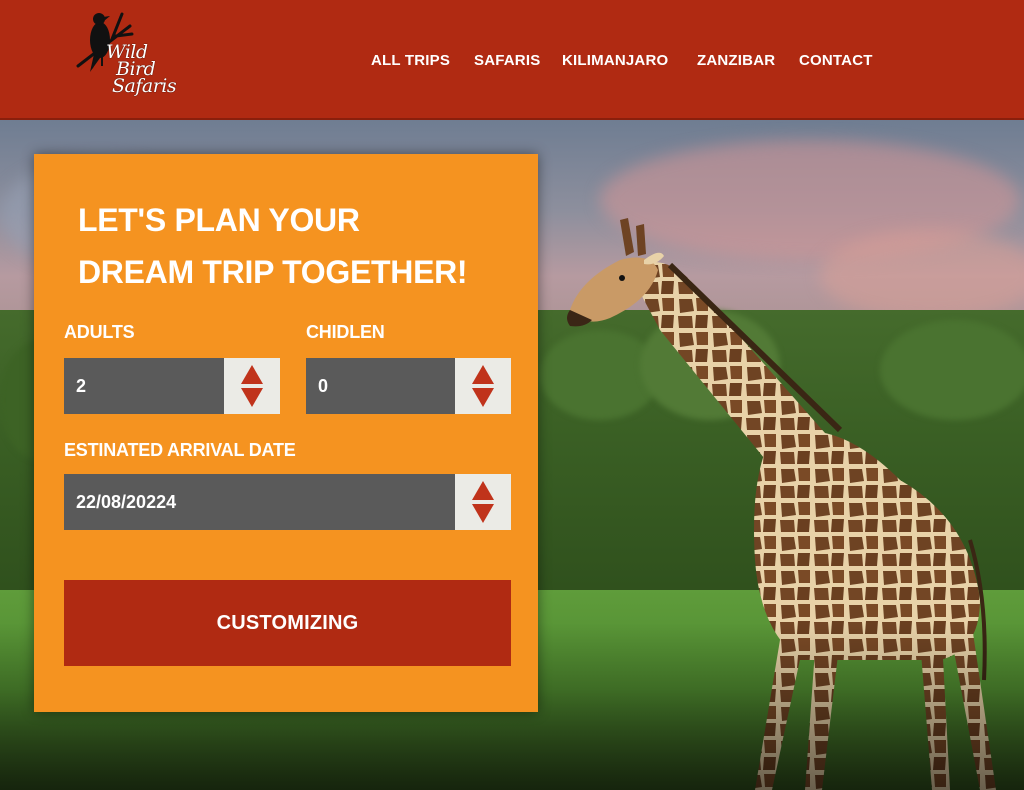  Describe the element at coordinates (219, 220) in the screenshot. I see `planner-title-line1: LET'S PLAN YOUR` at that location.